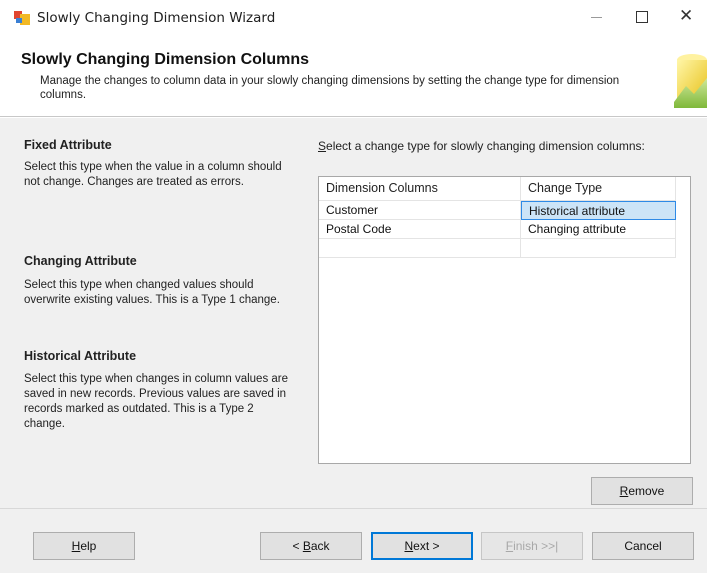 This screenshot has height=573, width=707. I want to click on new-row, so click(497, 248).